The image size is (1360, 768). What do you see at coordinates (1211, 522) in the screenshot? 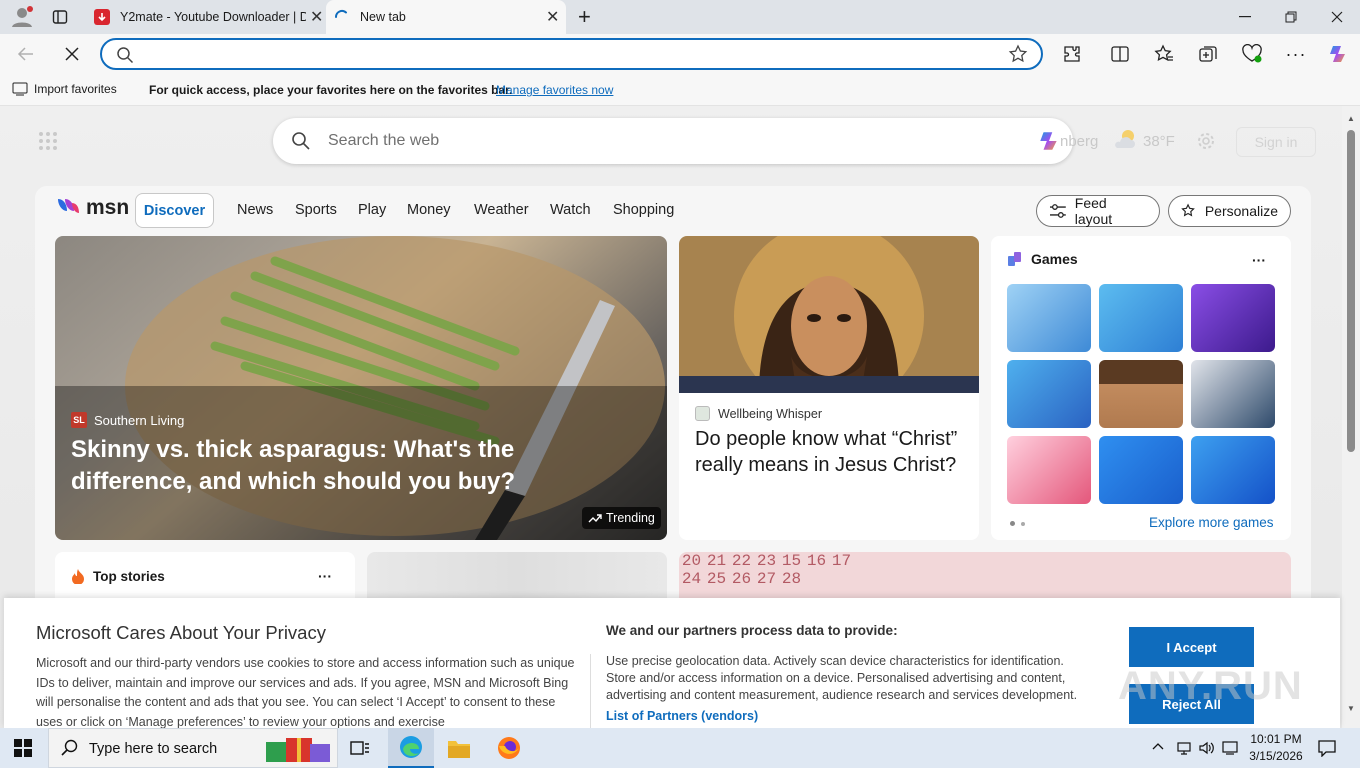
I see `explore-games-link: Explore more games` at bounding box center [1211, 522].